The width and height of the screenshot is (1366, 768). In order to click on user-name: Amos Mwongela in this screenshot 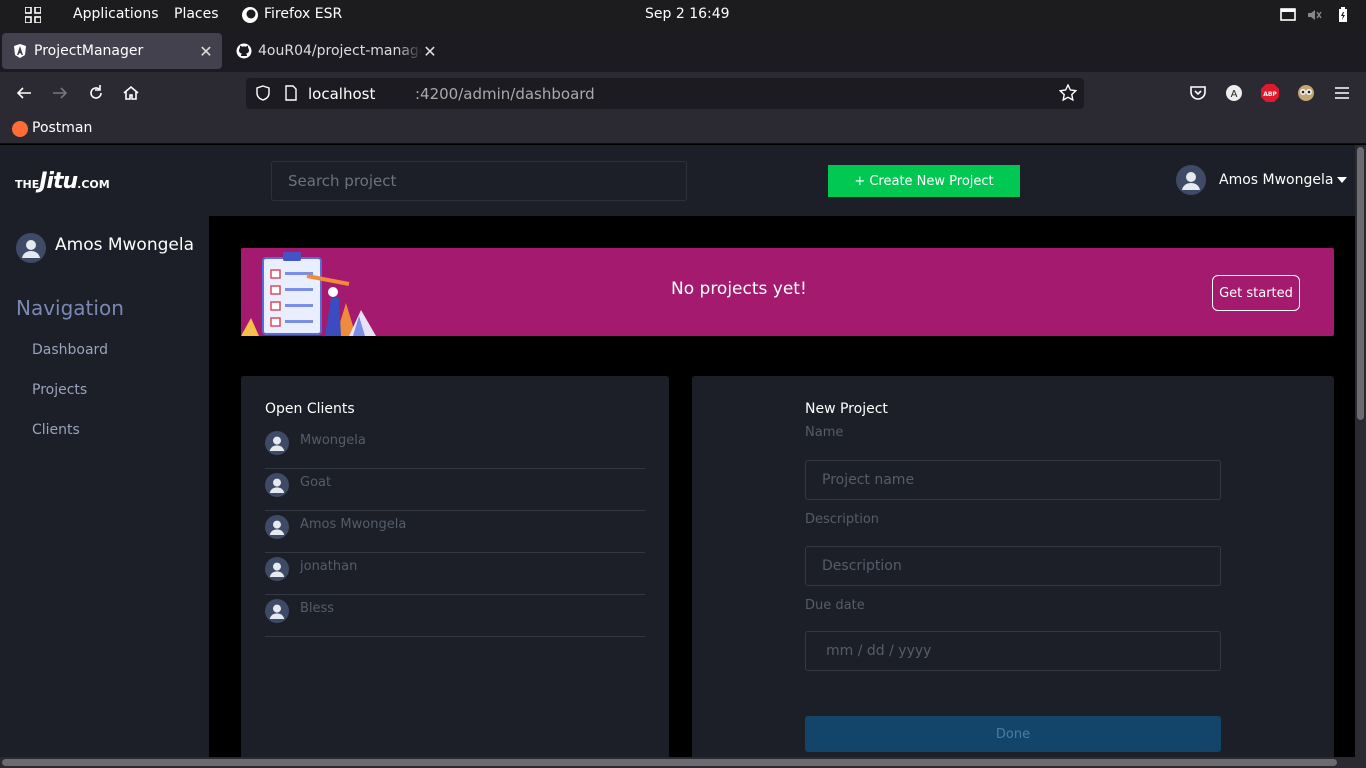, I will do `click(1276, 180)`.